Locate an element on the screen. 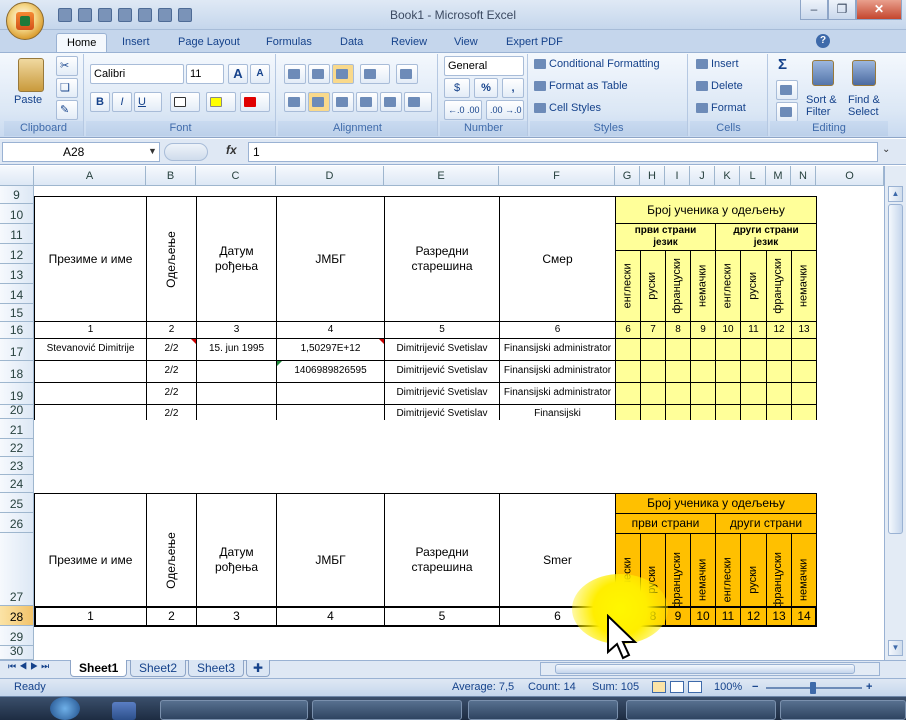 This screenshot has height=720, width=906. row-header-19: 19 is located at coordinates (17, 394).